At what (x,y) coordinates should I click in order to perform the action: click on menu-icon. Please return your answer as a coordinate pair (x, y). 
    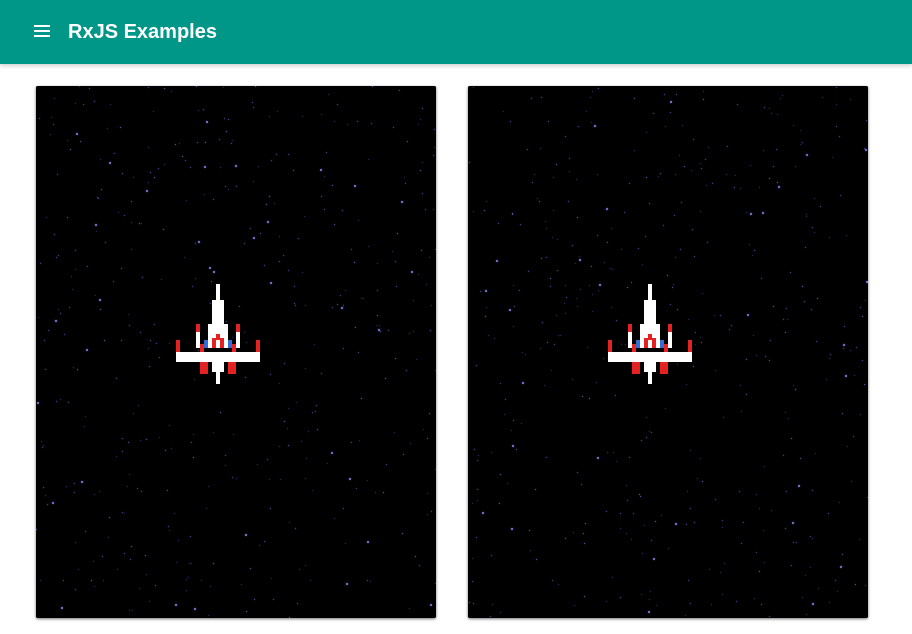
    Looking at the image, I should click on (42, 31).